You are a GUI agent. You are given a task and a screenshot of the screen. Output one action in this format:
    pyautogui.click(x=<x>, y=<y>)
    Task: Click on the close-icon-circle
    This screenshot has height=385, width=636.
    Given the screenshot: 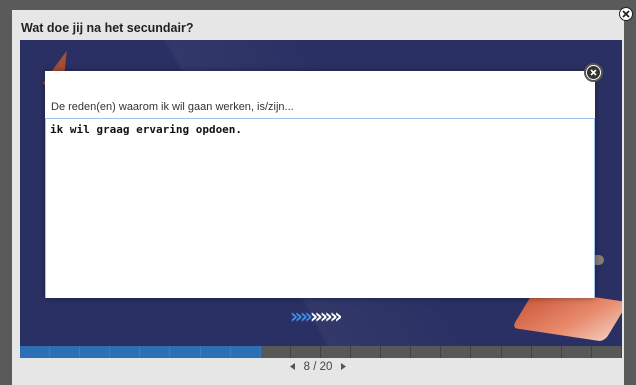 What is the action you would take?
    pyautogui.click(x=593, y=72)
    